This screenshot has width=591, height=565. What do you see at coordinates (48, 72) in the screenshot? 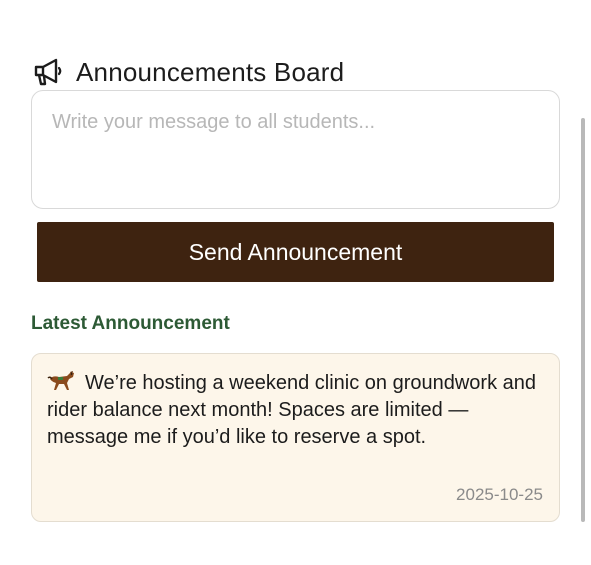
I see `megaphone-icon` at bounding box center [48, 72].